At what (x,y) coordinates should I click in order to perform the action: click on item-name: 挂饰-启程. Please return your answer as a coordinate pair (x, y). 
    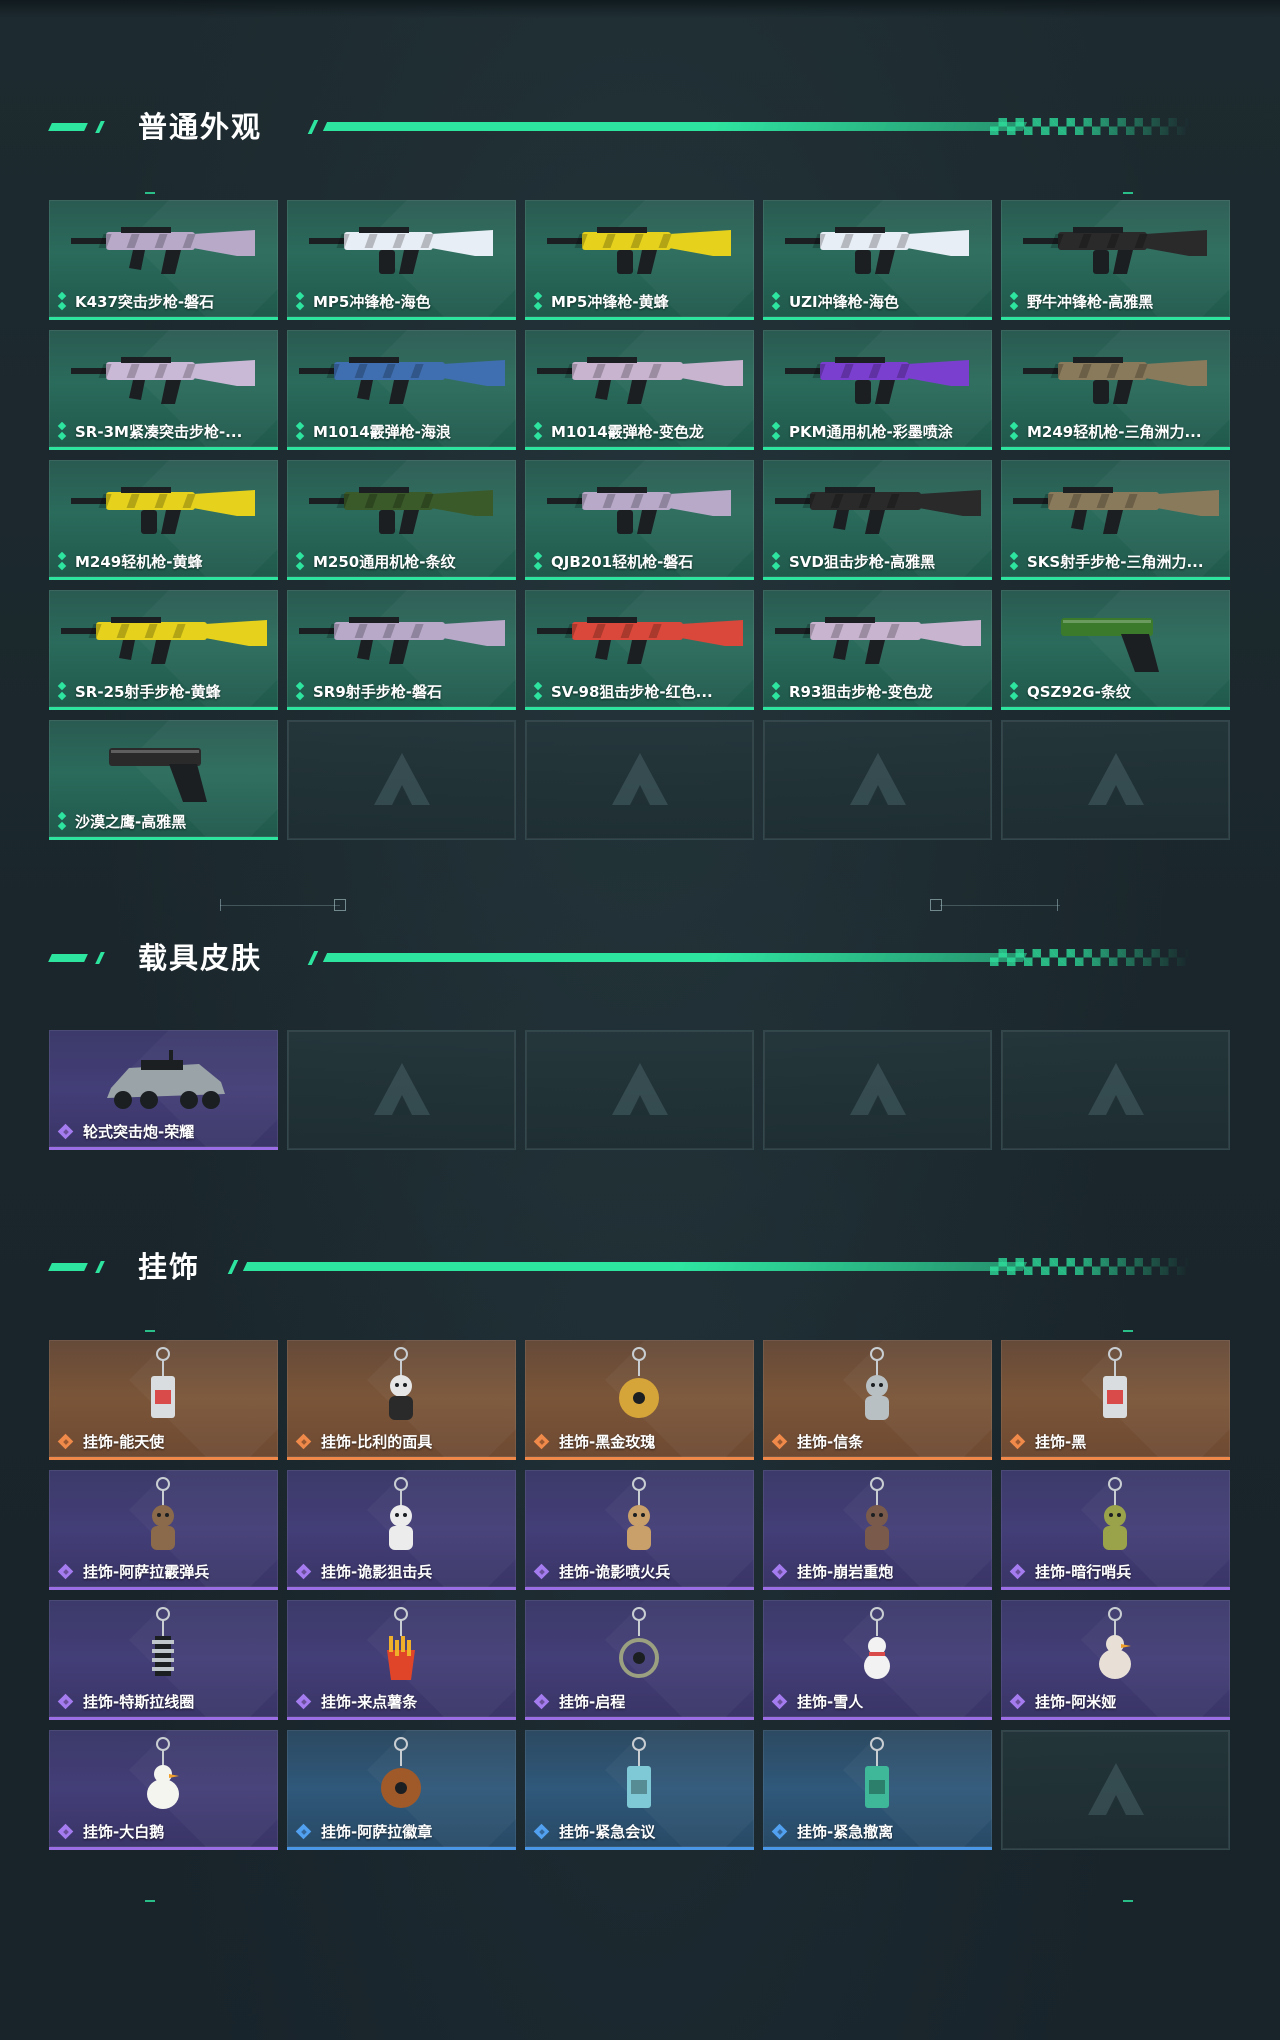
    Looking at the image, I should click on (592, 1702).